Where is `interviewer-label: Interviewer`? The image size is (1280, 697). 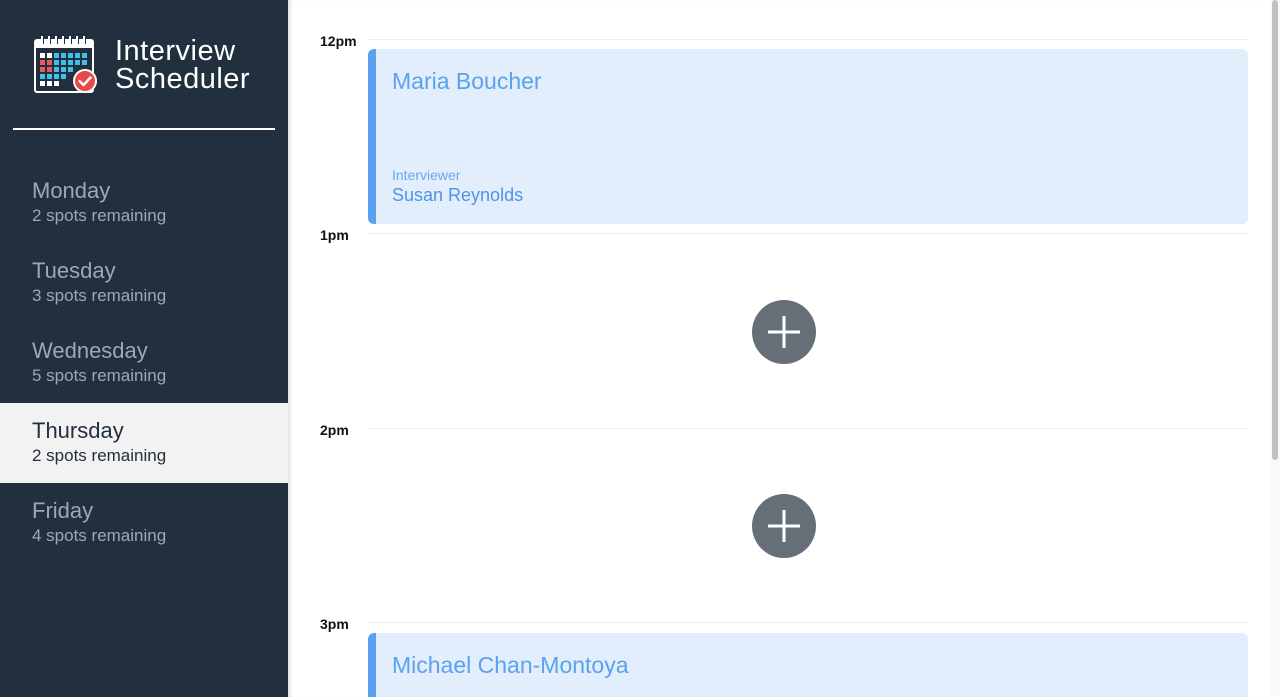
interviewer-label: Interviewer is located at coordinates (426, 175).